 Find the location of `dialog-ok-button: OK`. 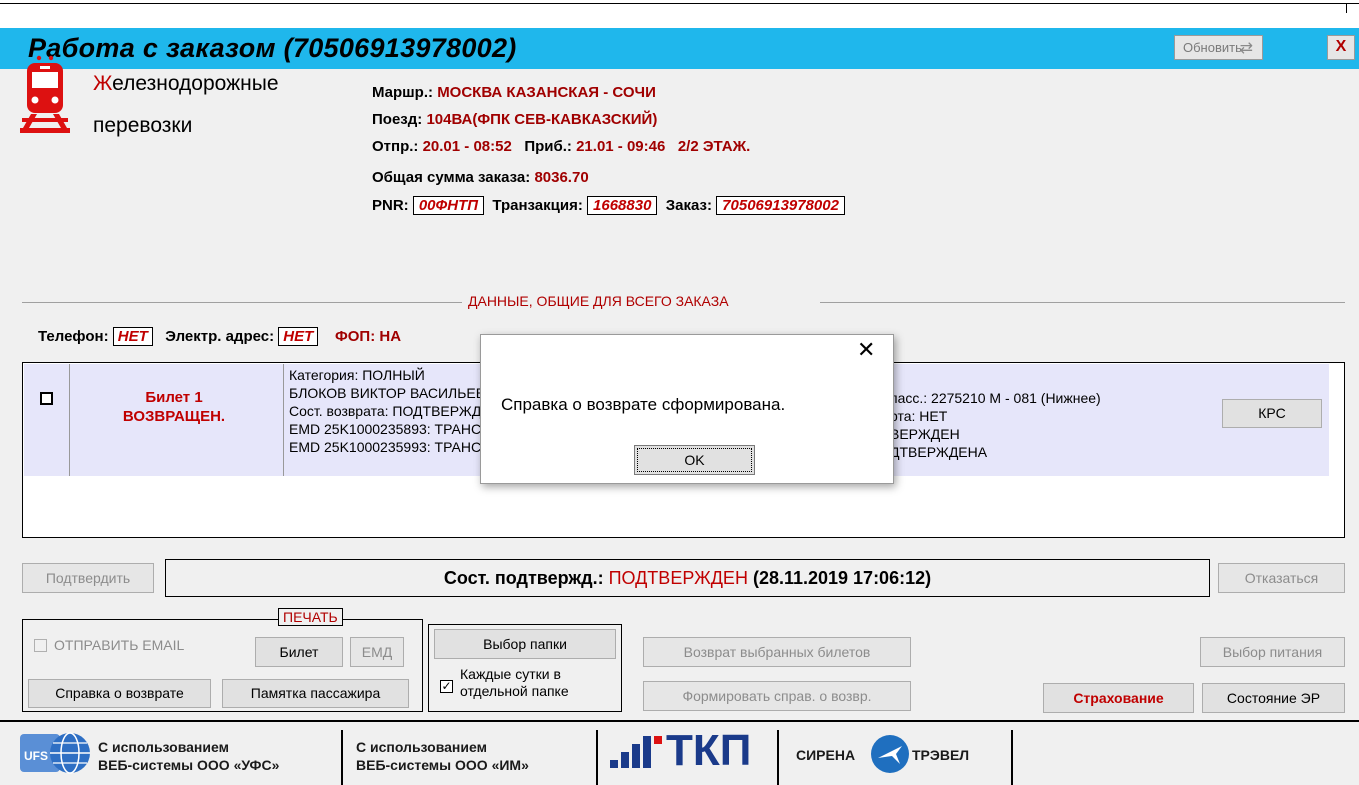

dialog-ok-button: OK is located at coordinates (694, 460).